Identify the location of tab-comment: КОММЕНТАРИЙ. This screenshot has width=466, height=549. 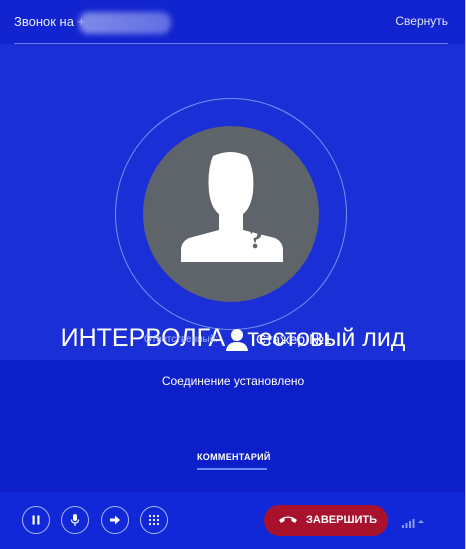
(234, 457).